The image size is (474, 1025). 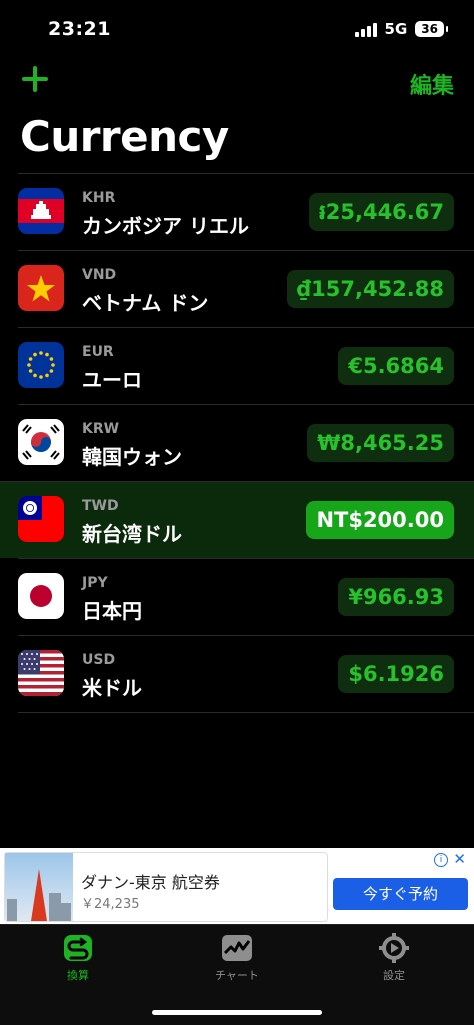 What do you see at coordinates (99, 275) in the screenshot?
I see `currency-code: VND` at bounding box center [99, 275].